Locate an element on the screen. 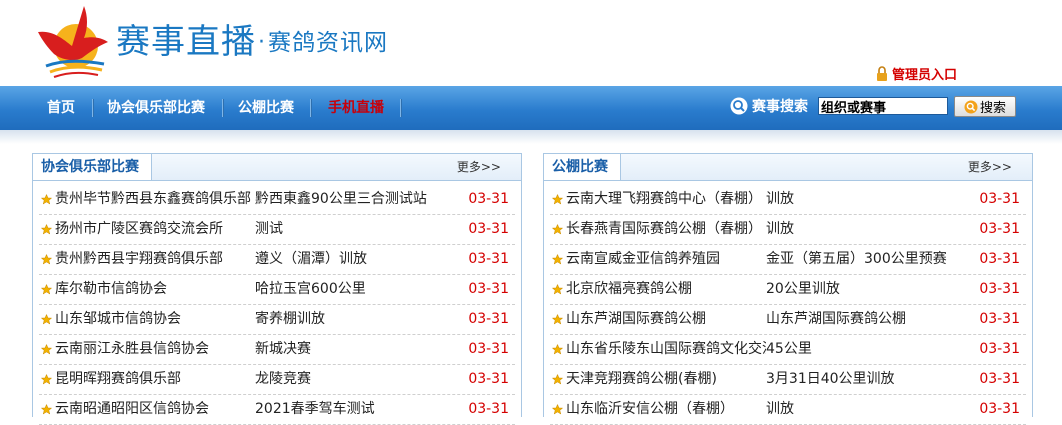  list-item: 贵州黔西县宇翔赛鸽俱乐部 遵义（湄潭）训放 03-31 is located at coordinates (277, 260).